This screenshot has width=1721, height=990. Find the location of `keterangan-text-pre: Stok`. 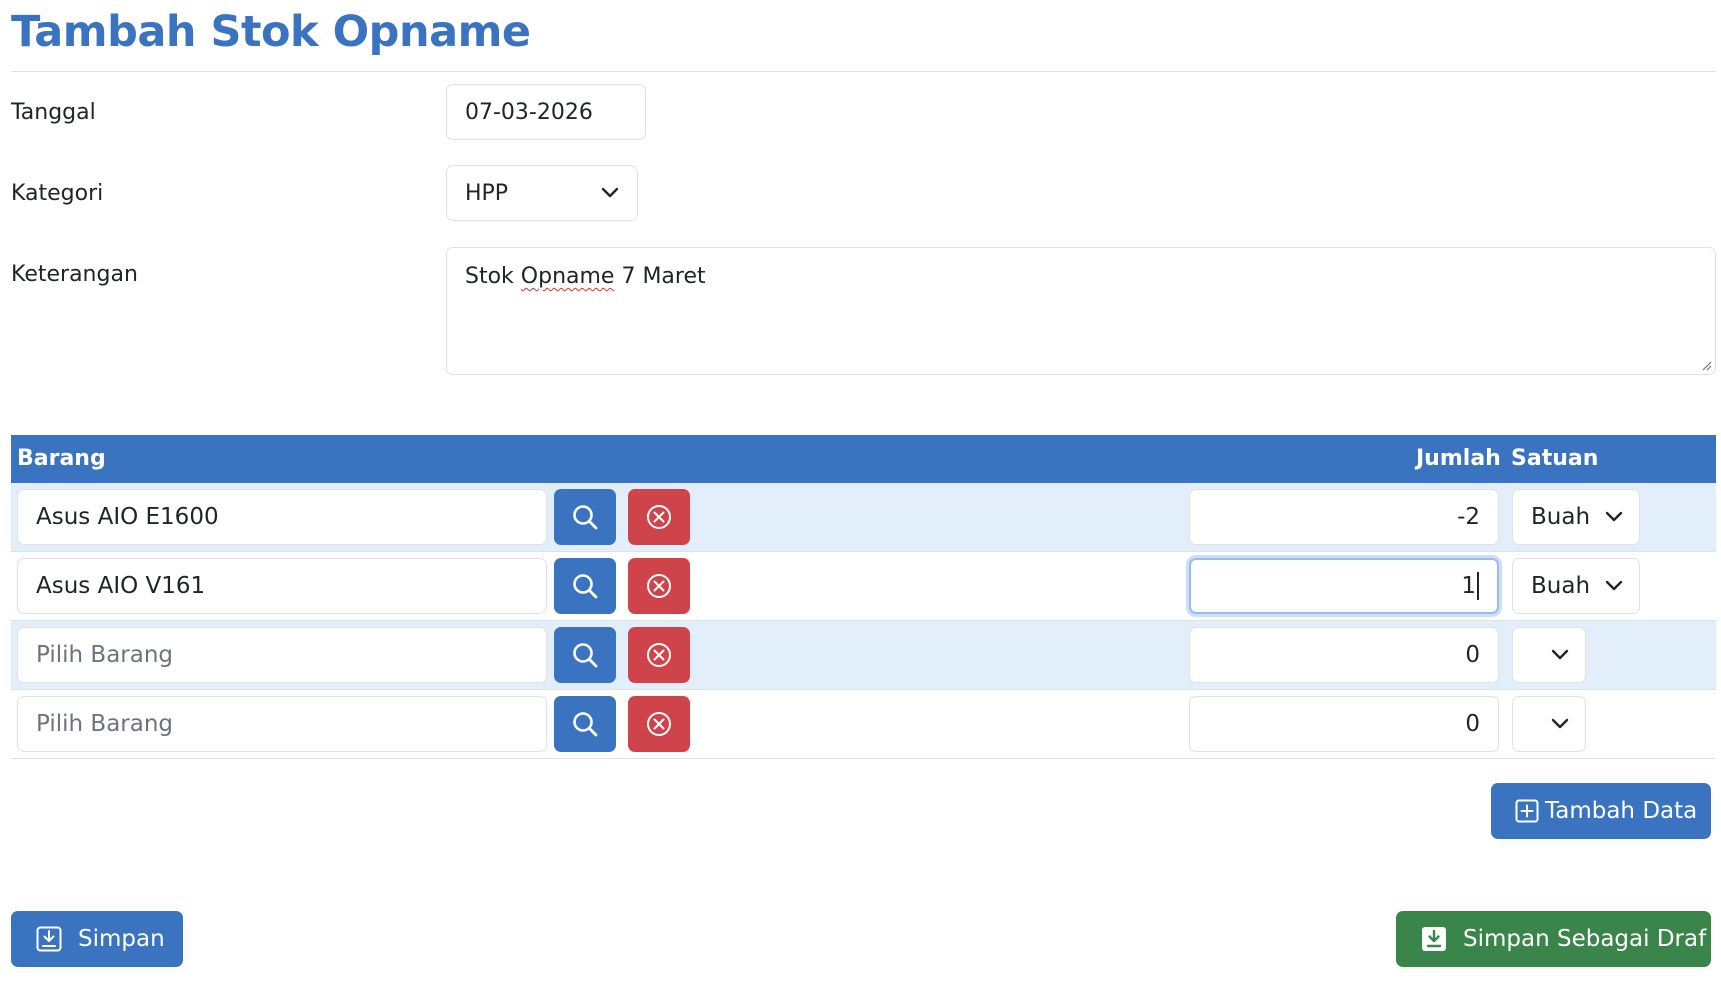

keterangan-text-pre: Stok is located at coordinates (493, 276).